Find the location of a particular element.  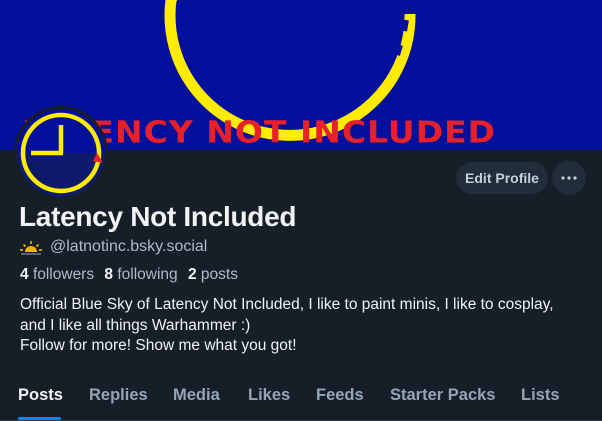

tab-posts: Posts is located at coordinates (40, 395).